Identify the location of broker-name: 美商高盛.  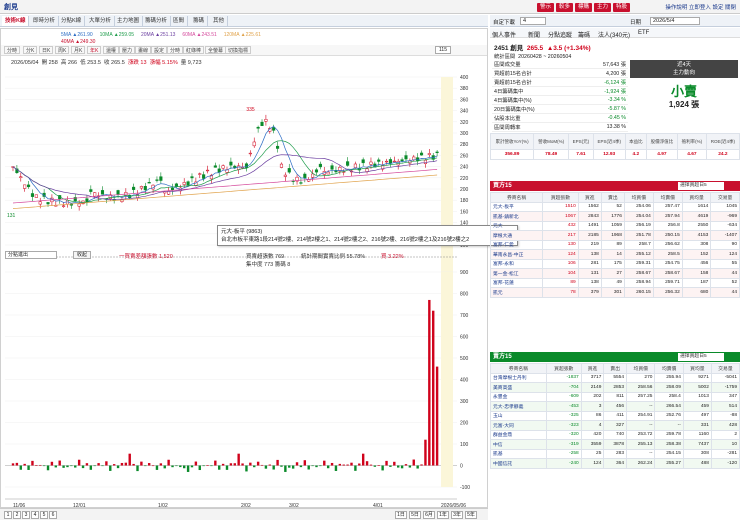
(518, 387).